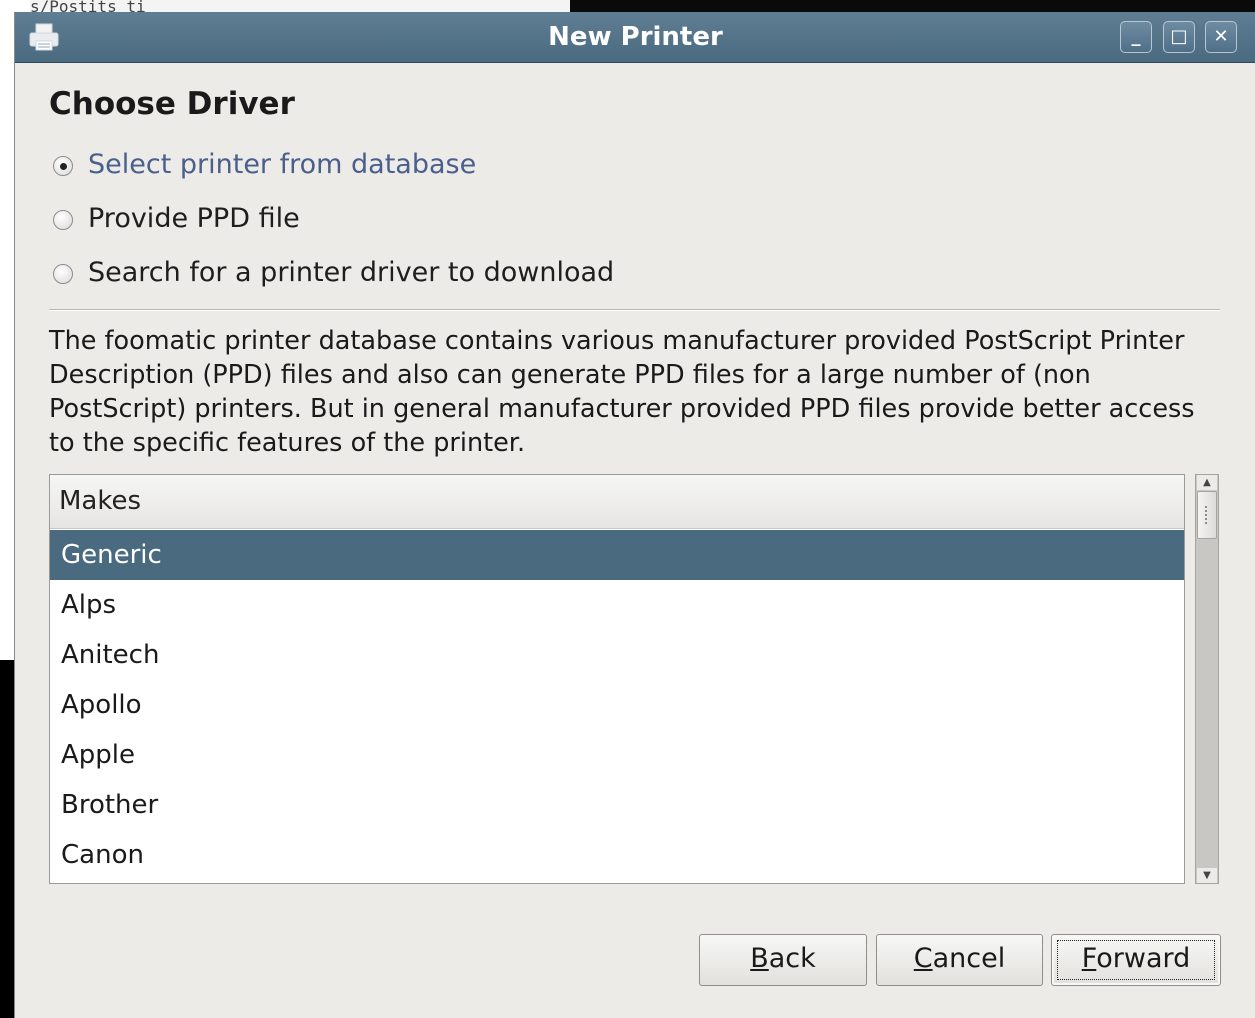  I want to click on separator, so click(634, 310).